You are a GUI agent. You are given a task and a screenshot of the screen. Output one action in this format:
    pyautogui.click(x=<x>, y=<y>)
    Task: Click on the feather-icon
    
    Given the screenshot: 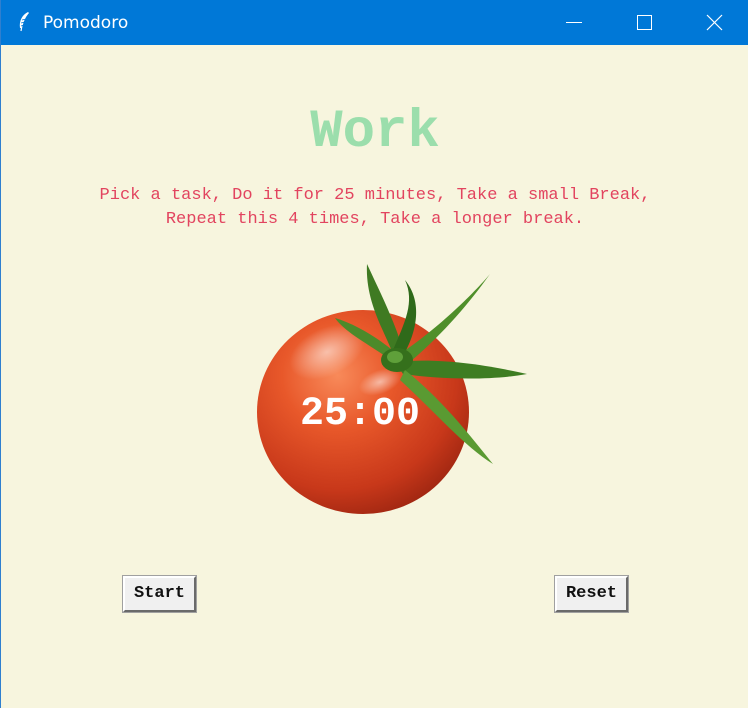 What is the action you would take?
    pyautogui.click(x=24, y=22)
    